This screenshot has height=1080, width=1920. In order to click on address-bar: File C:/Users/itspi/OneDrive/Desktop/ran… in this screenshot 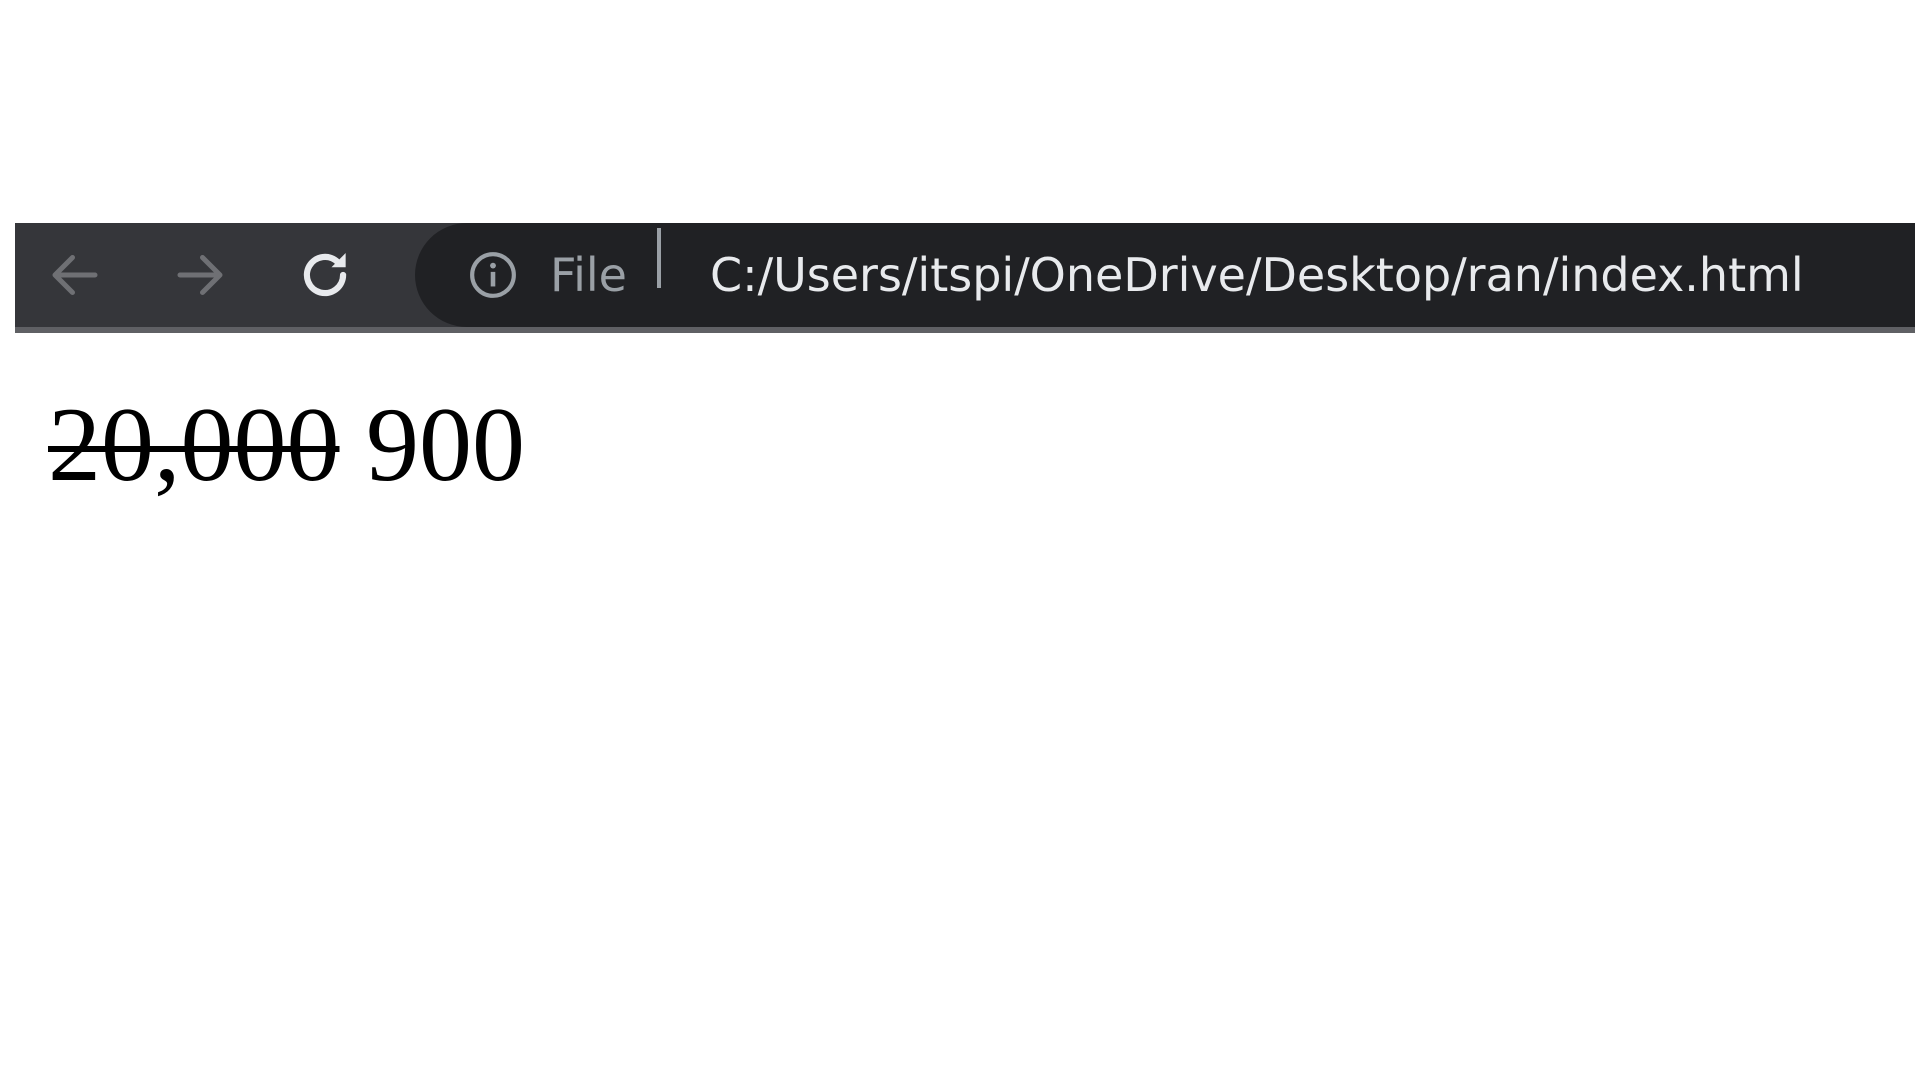, I will do `click(1165, 275)`.